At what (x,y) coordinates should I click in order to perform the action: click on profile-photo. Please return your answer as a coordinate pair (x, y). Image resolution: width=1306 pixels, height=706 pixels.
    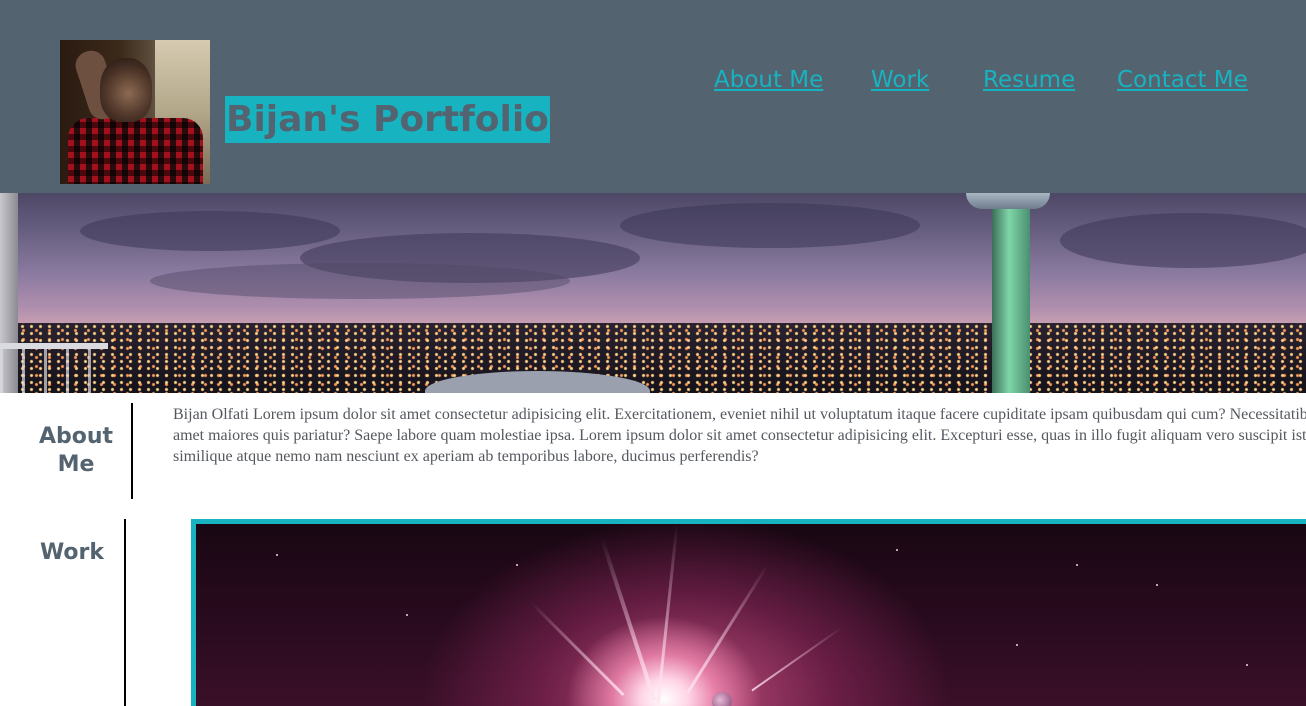
    Looking at the image, I should click on (135, 112).